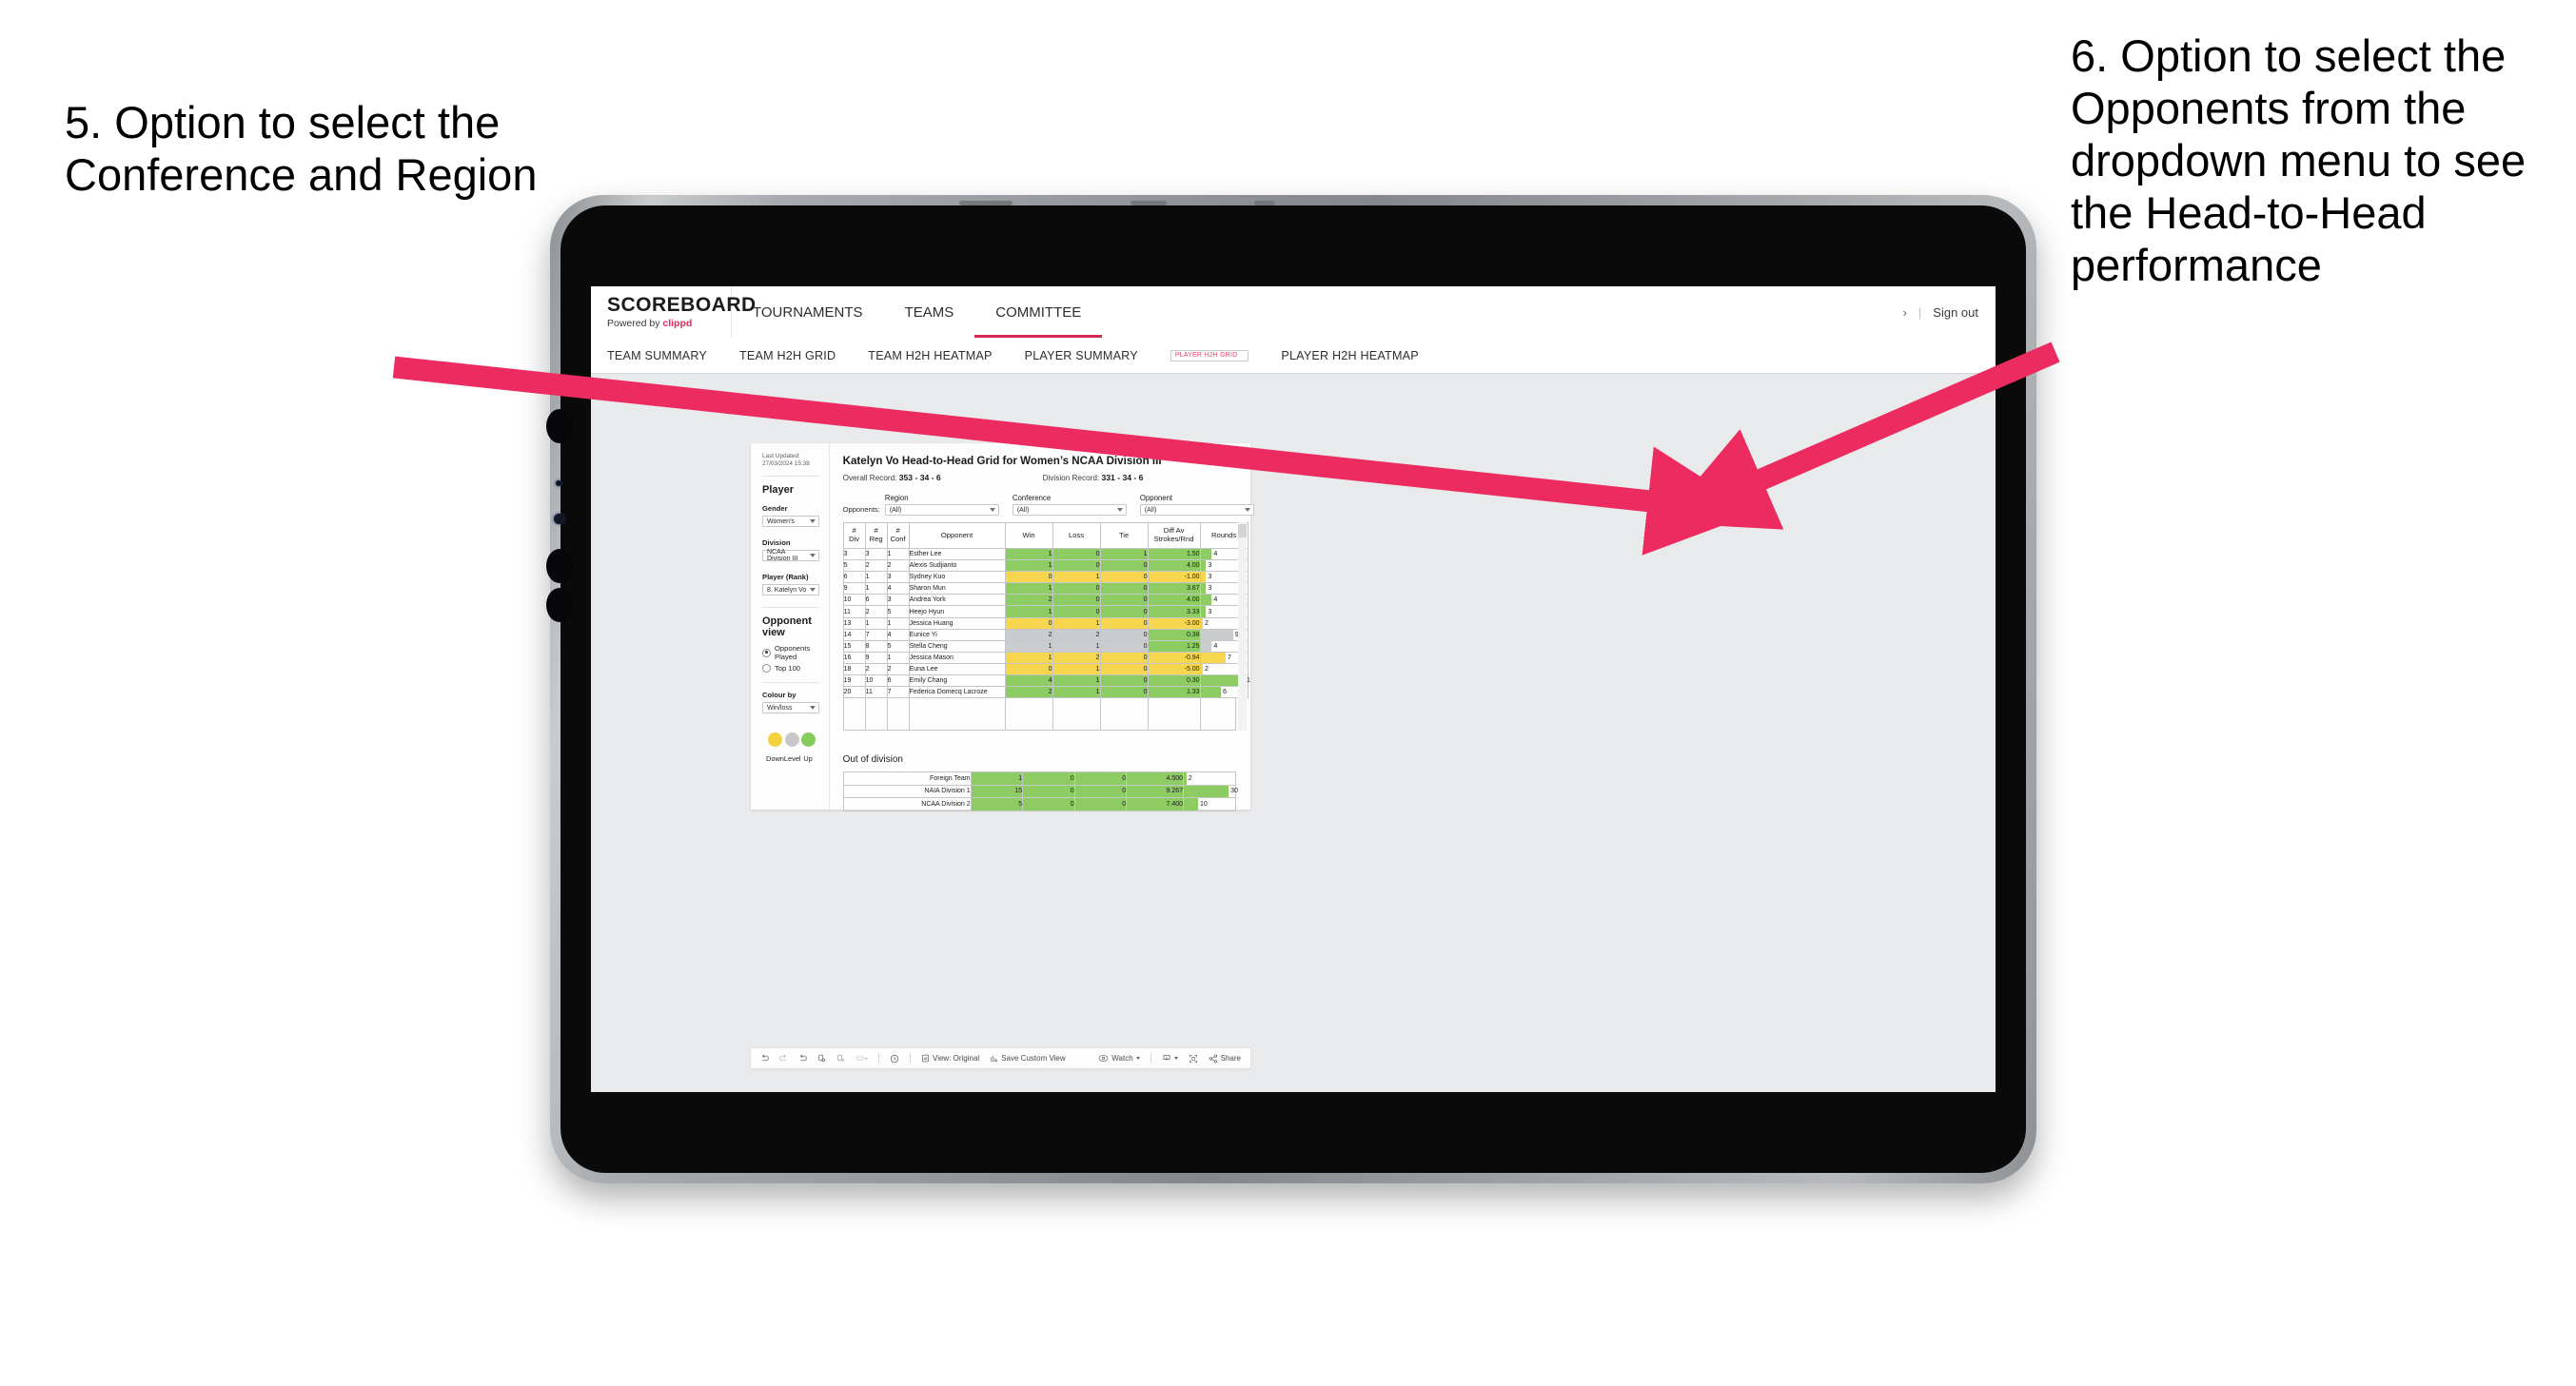  Describe the element at coordinates (1119, 1058) in the screenshot. I see `watch-button: Watch` at that location.